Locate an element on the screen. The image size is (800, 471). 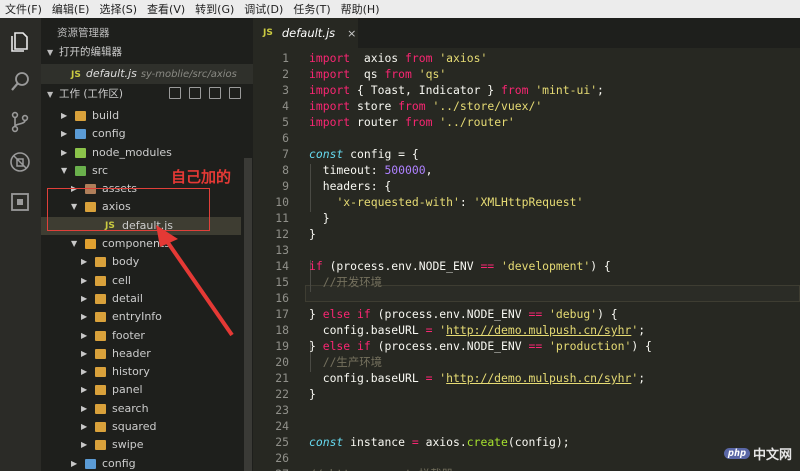
code-token: headers: { is located at coordinates (350, 186).